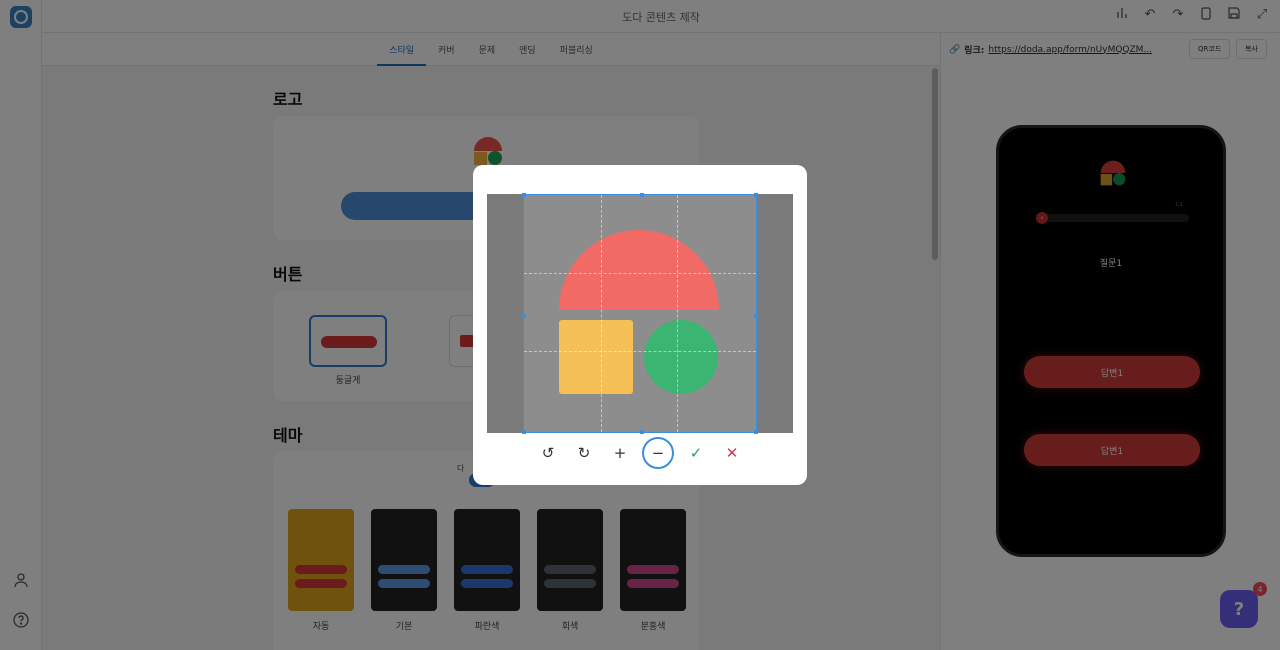 The image size is (1280, 650). I want to click on rotate-right-icon: ↻, so click(584, 453).